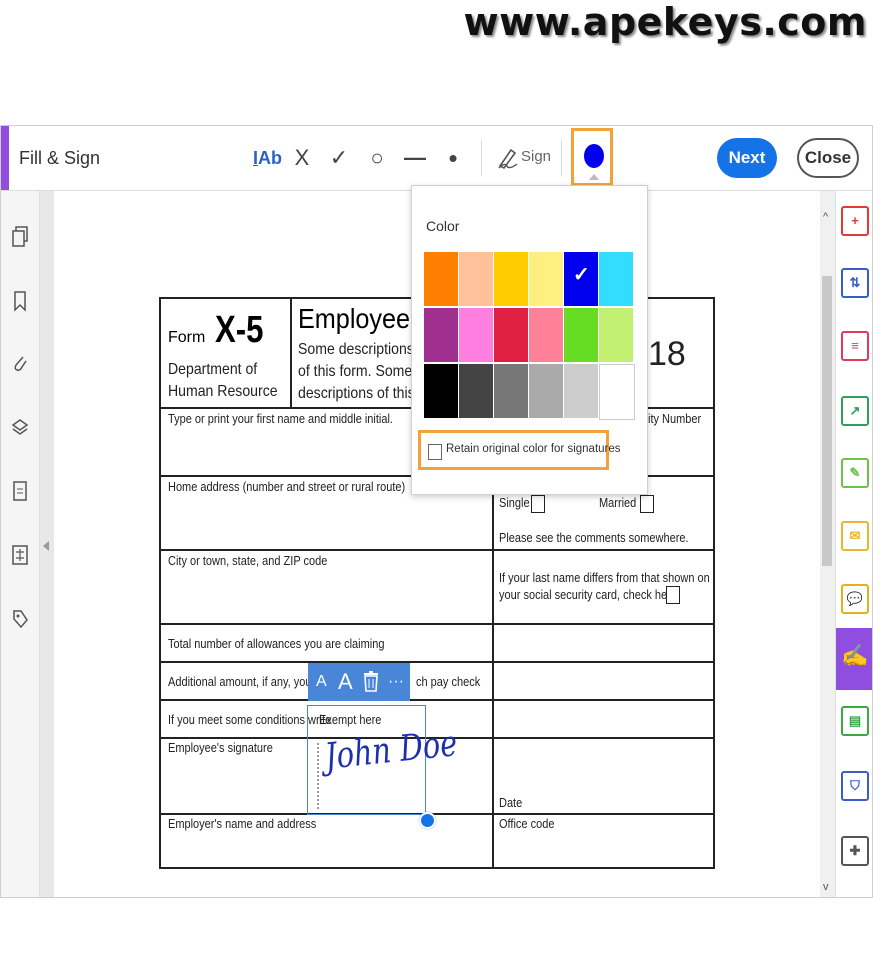 The height and width of the screenshot is (960, 873). I want to click on line-tool: —, so click(415, 158).